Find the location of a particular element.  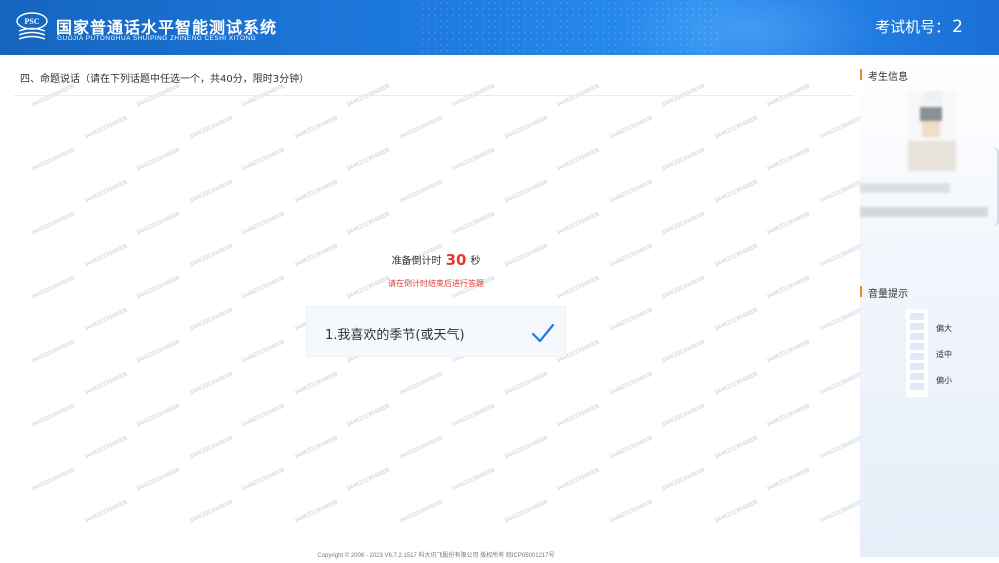

volume-meter is located at coordinates (917, 353).